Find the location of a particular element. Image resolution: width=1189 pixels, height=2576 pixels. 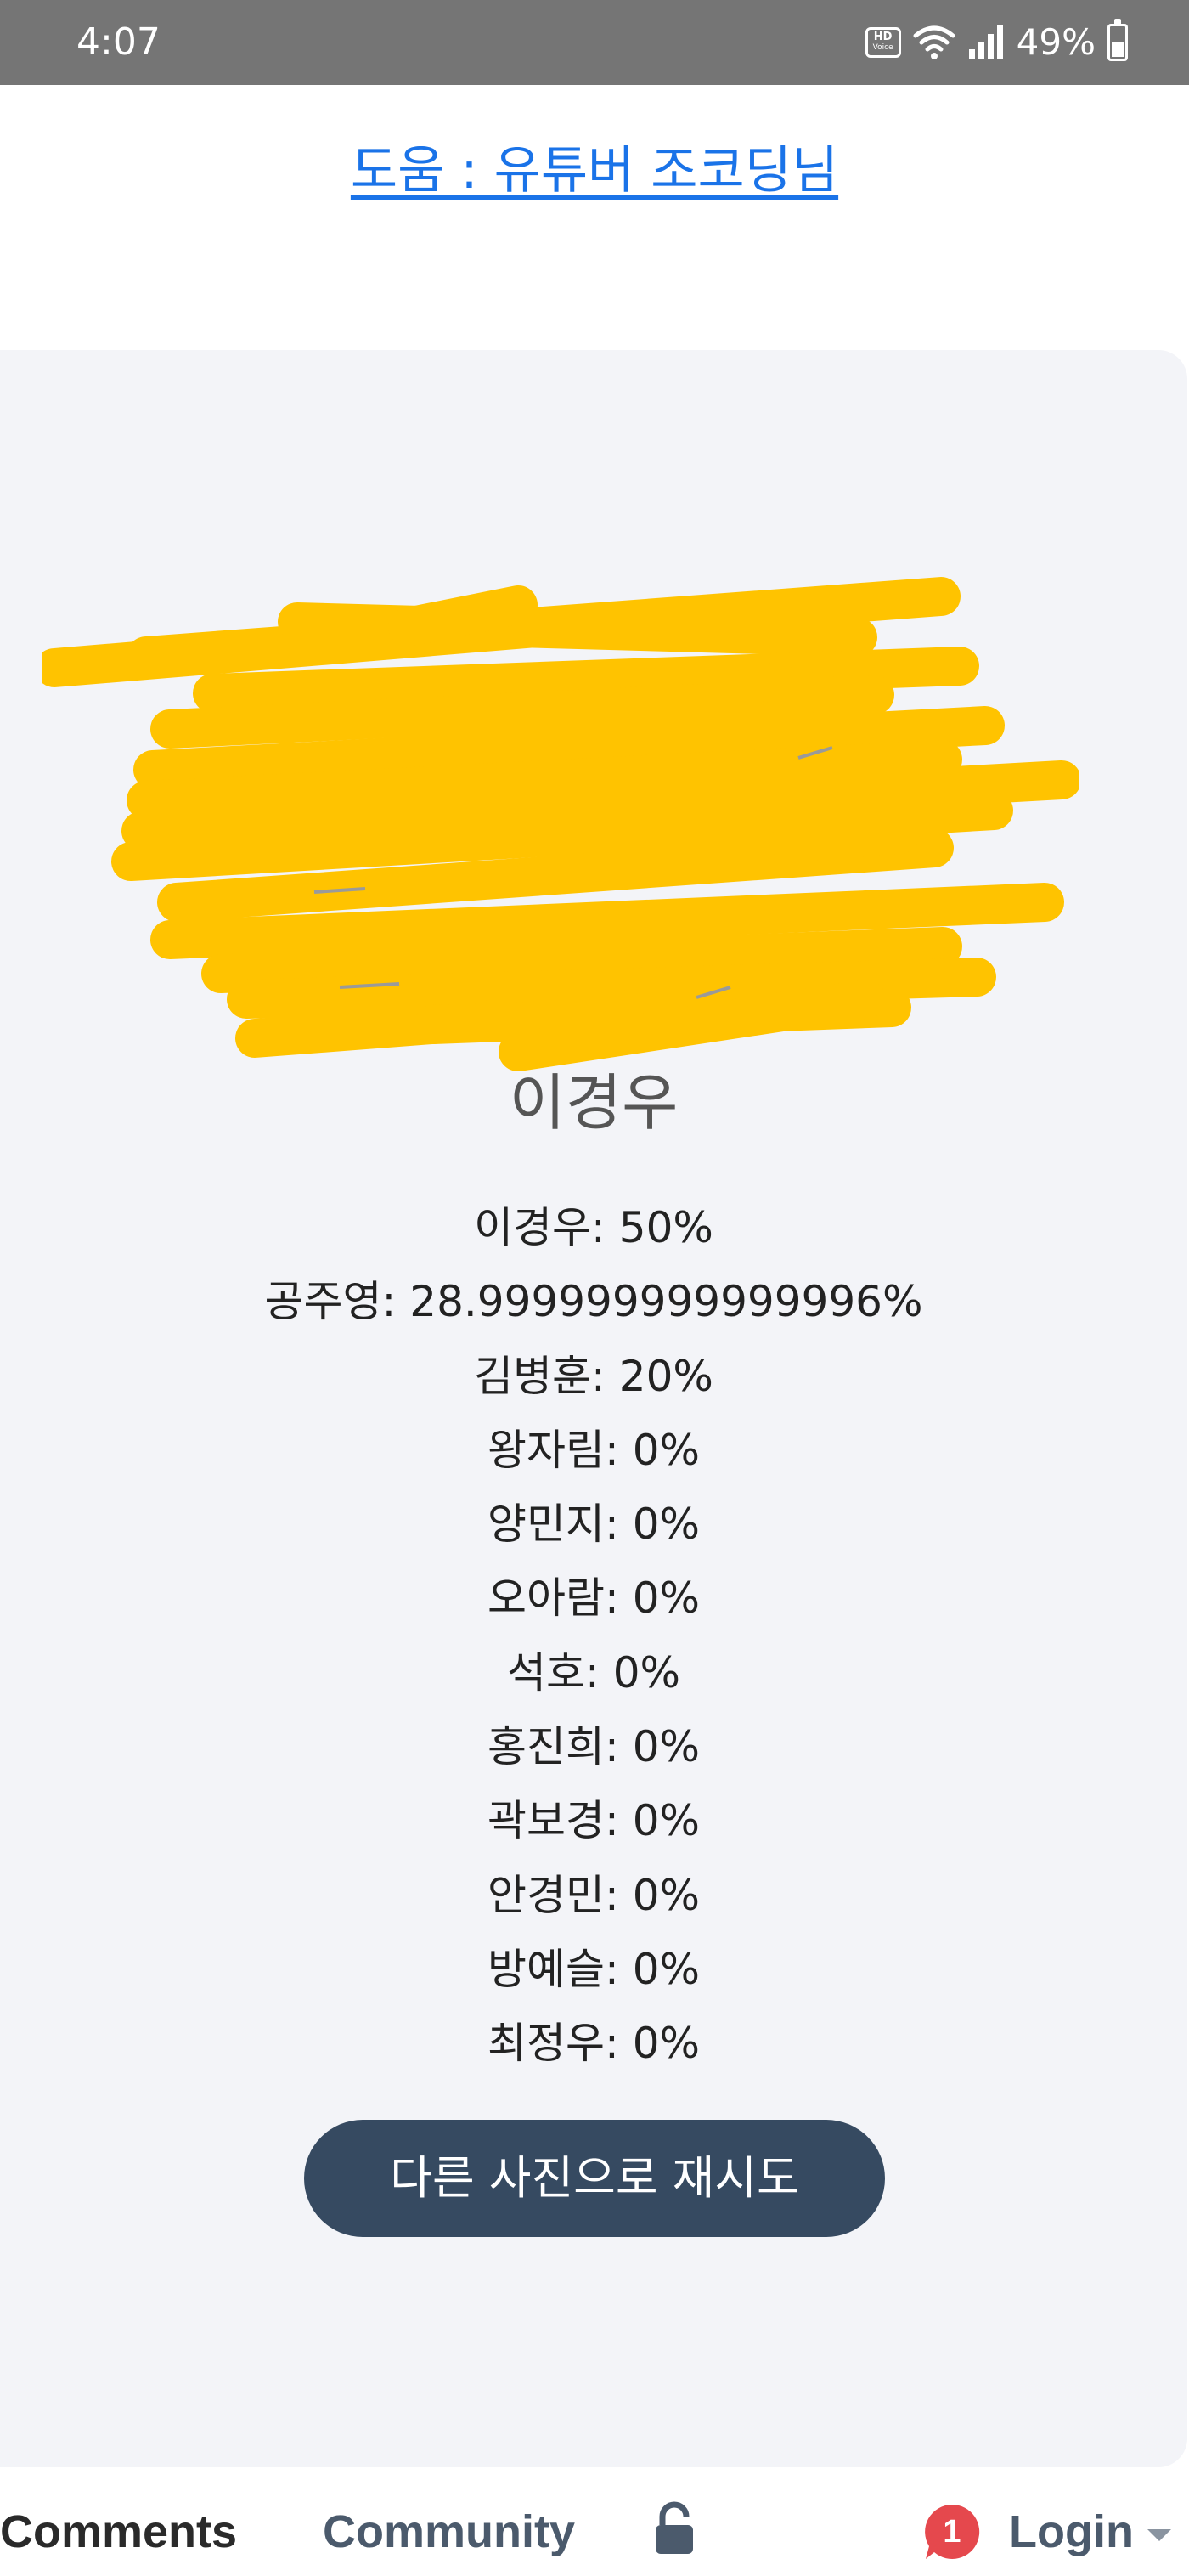

signal-icon is located at coordinates (985, 42).